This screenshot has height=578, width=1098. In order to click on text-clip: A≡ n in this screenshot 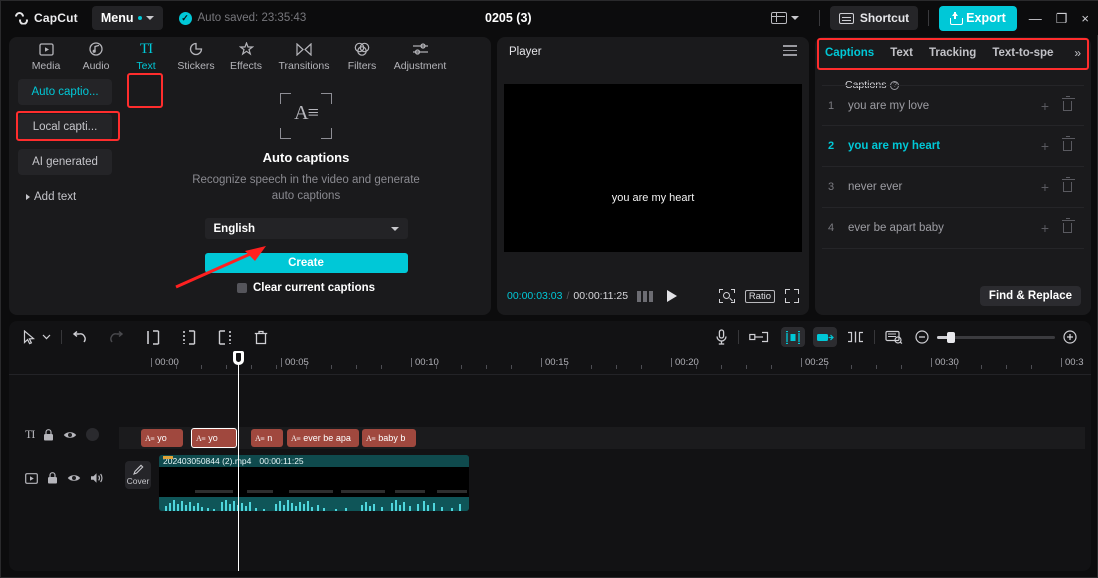, I will do `click(267, 438)`.